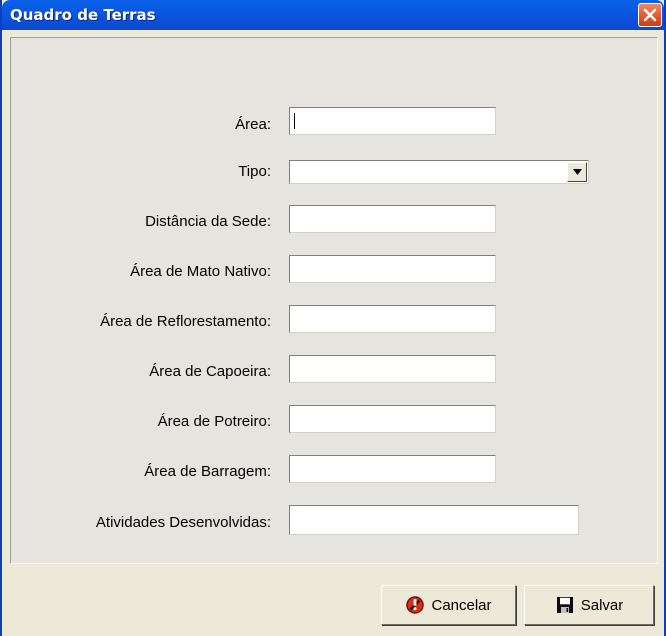  Describe the element at coordinates (200, 271) in the screenshot. I see `mato-nativo-label: Área de Mato Nativo:` at that location.